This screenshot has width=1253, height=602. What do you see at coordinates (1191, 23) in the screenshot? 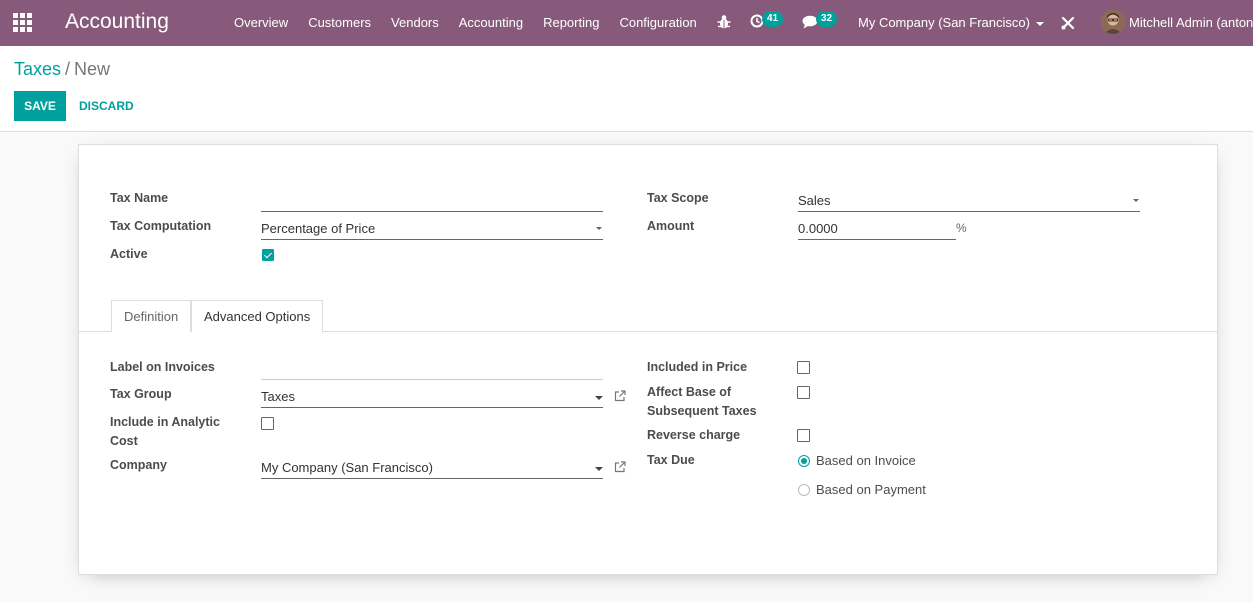
I see `user-menu: Mitchell Admin (anton` at bounding box center [1191, 23].